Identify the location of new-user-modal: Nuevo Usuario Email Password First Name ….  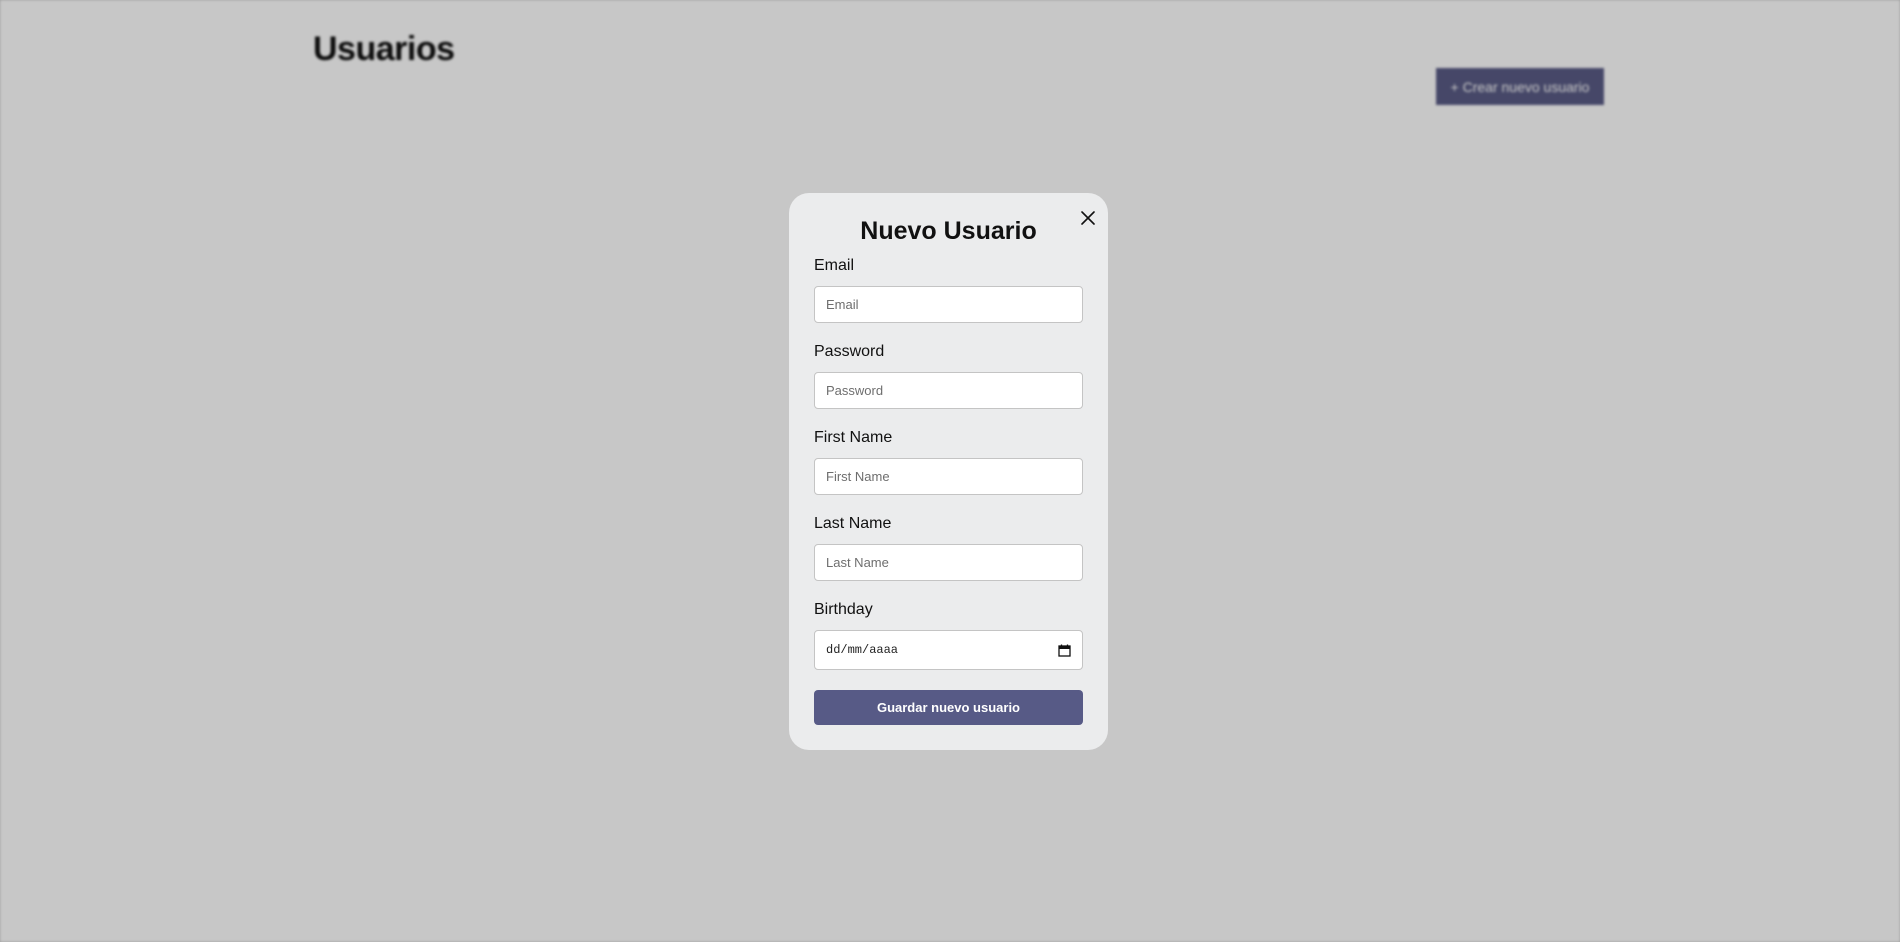
(948, 471).